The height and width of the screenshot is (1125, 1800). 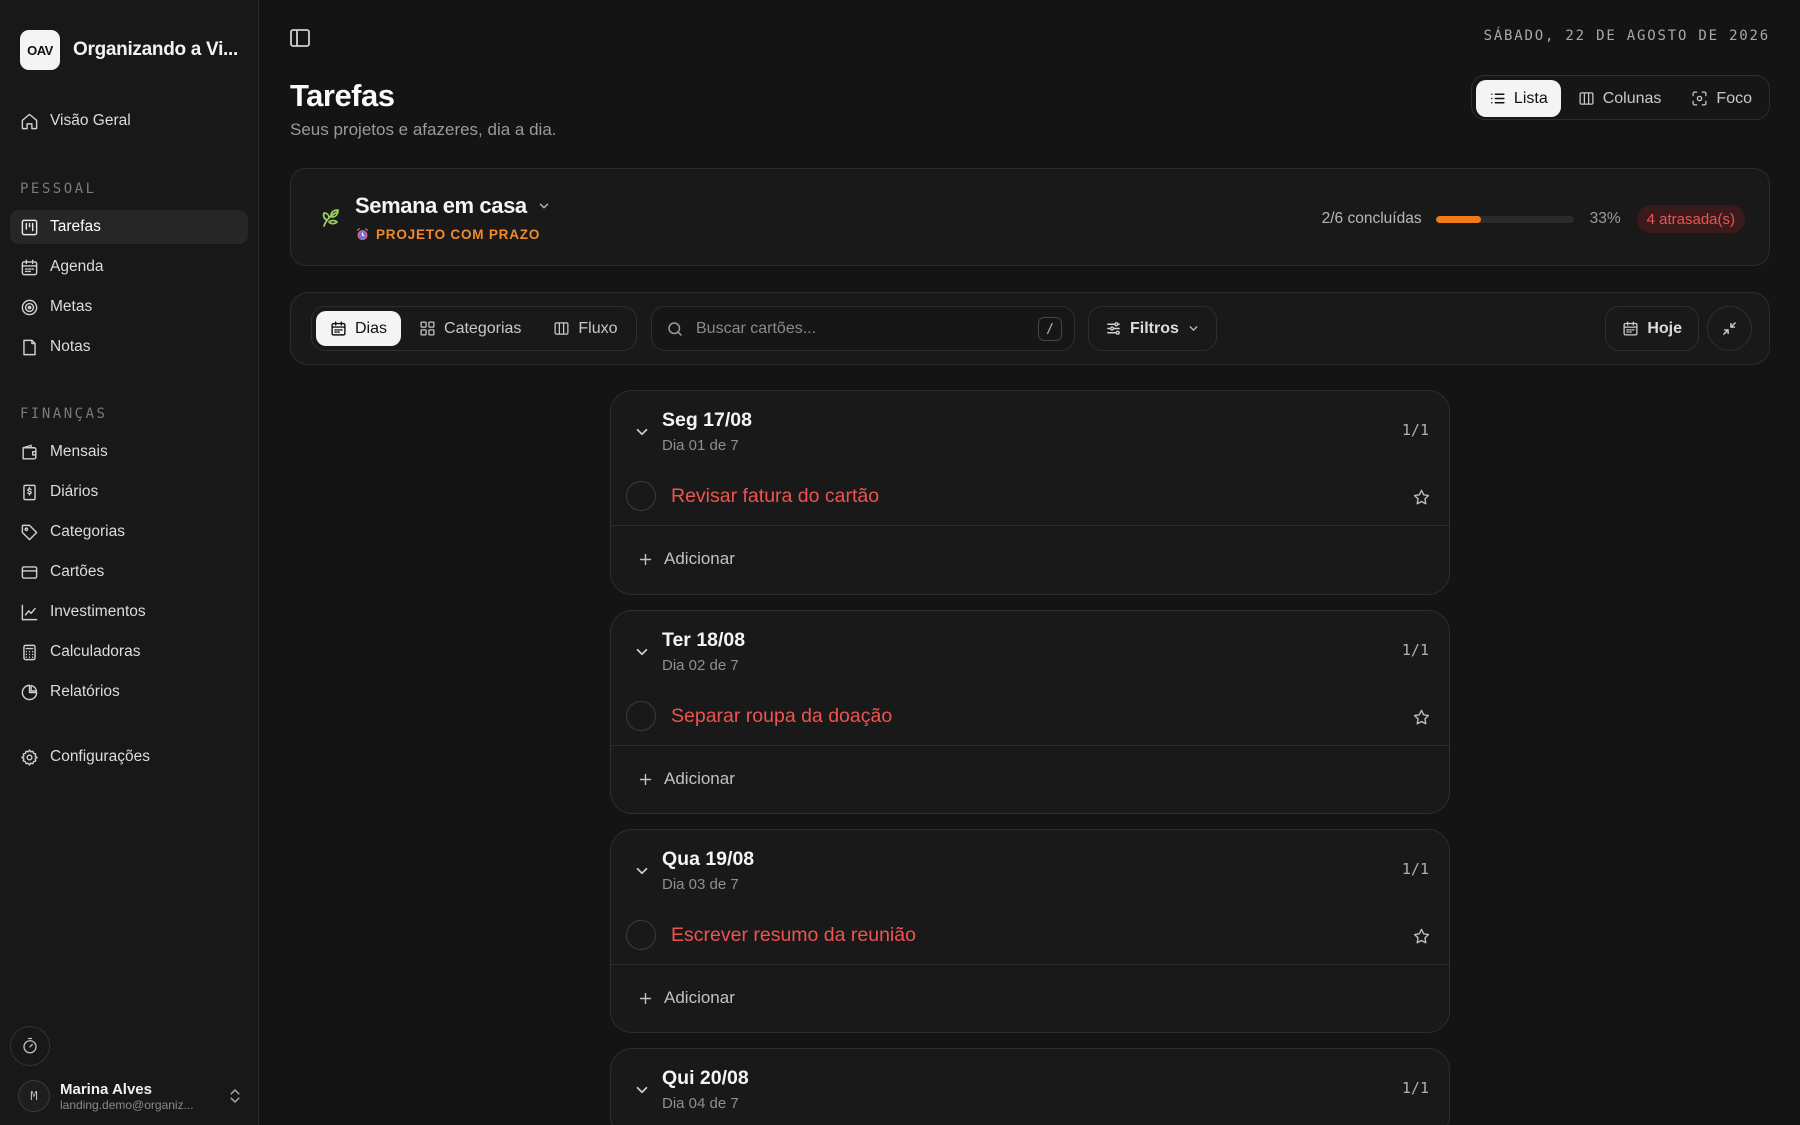 I want to click on sidebar-item-agenda: Agenda, so click(x=129, y=267).